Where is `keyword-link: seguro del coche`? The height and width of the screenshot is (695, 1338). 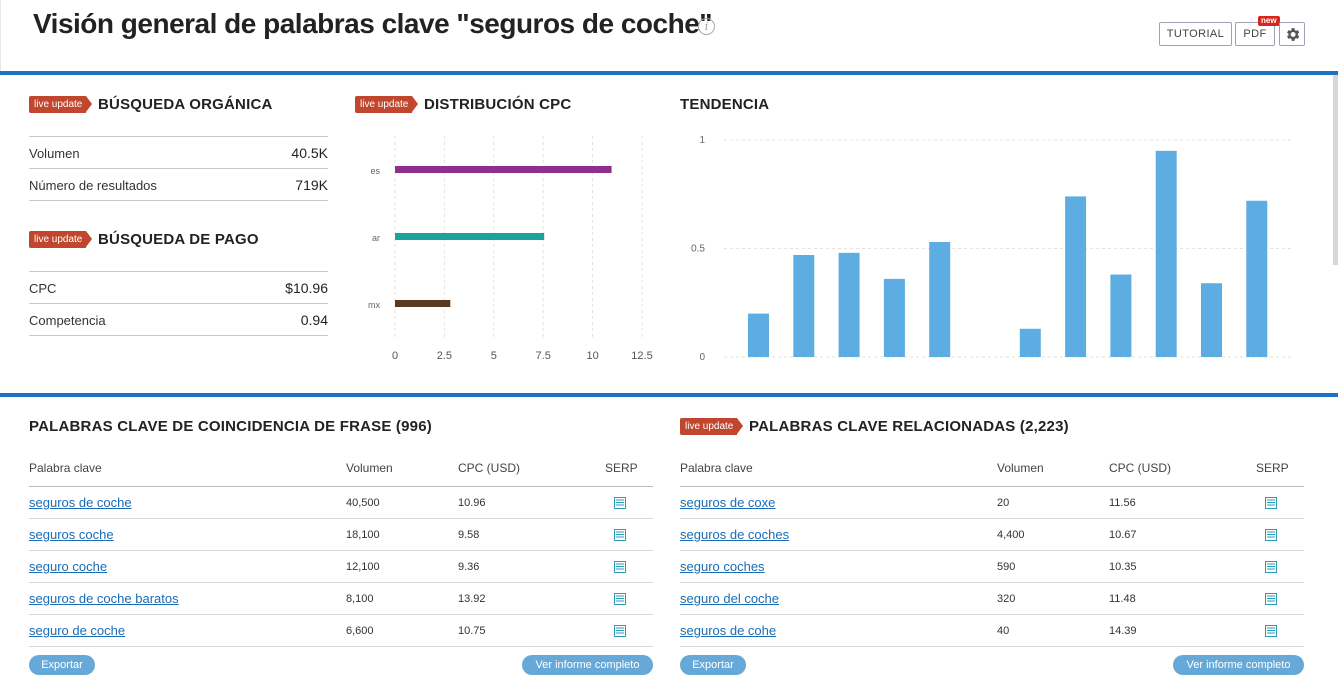
keyword-link: seguro del coche is located at coordinates (729, 598).